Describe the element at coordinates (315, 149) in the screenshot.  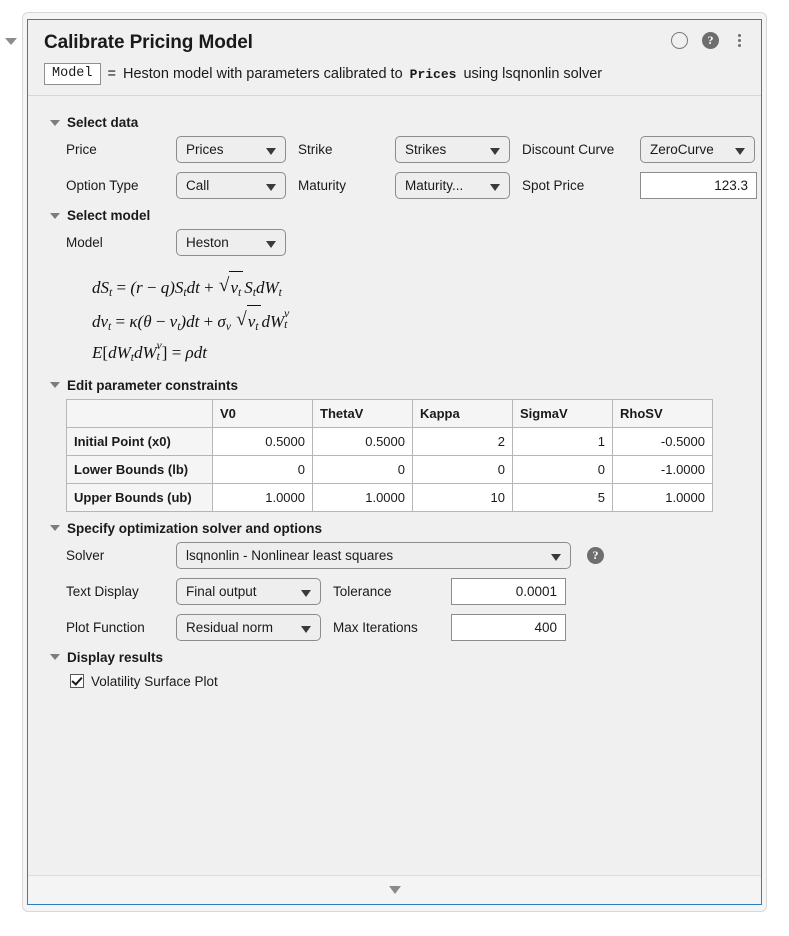
I see `strike-label: Strike` at that location.